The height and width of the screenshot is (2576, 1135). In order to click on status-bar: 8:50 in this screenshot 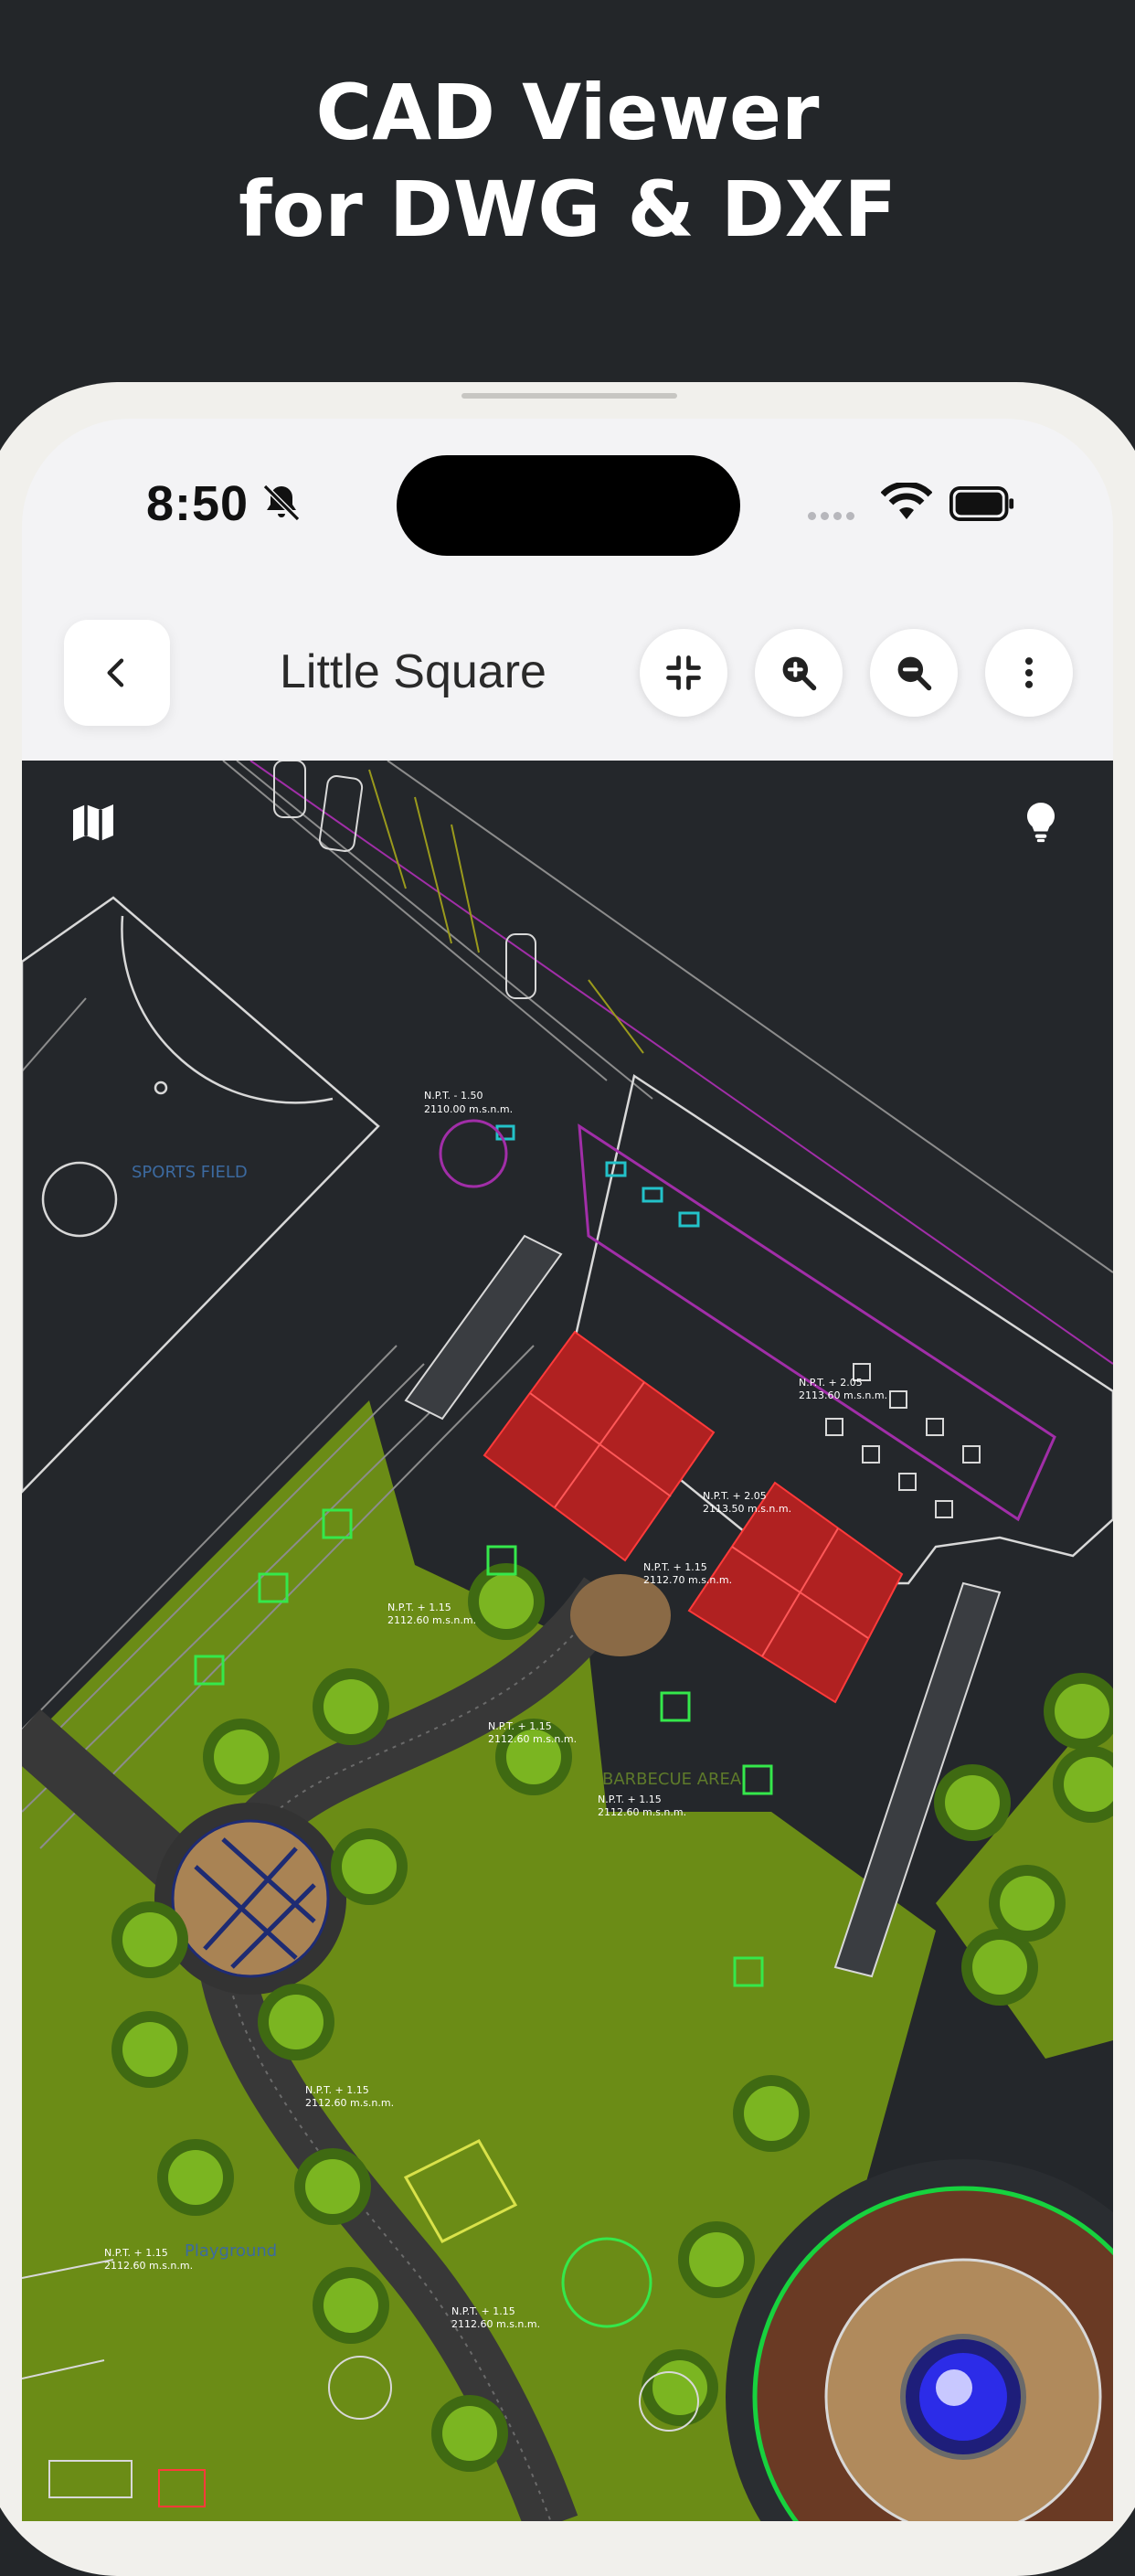, I will do `click(567, 487)`.